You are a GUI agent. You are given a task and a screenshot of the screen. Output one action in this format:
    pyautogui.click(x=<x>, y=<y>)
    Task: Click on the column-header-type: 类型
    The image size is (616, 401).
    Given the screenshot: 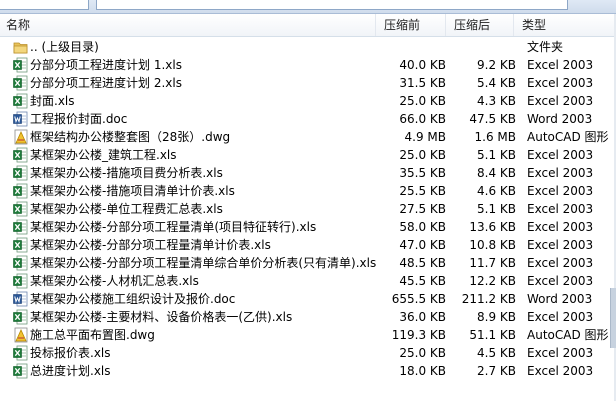 What is the action you would take?
    pyautogui.click(x=564, y=25)
    